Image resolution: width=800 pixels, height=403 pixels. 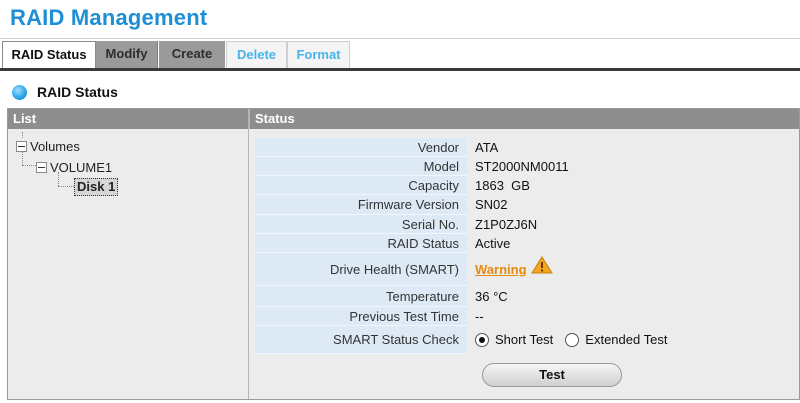 I want to click on detail-label: Drive Health (SMART), so click(x=361, y=269).